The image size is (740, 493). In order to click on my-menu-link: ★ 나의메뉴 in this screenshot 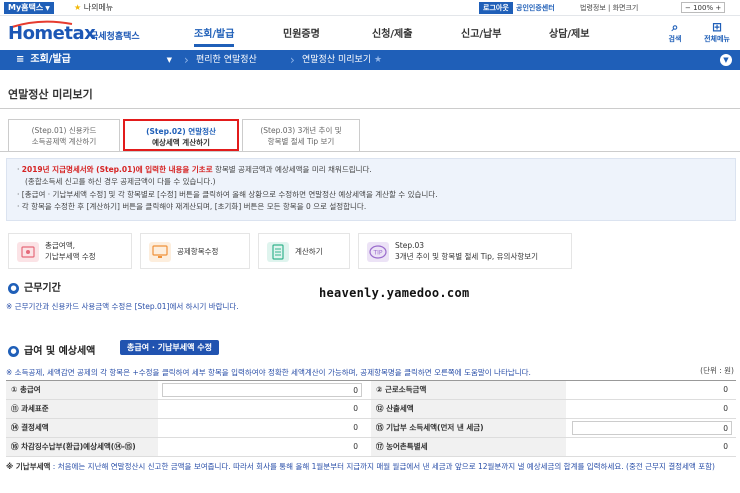, I will do `click(93, 8)`.